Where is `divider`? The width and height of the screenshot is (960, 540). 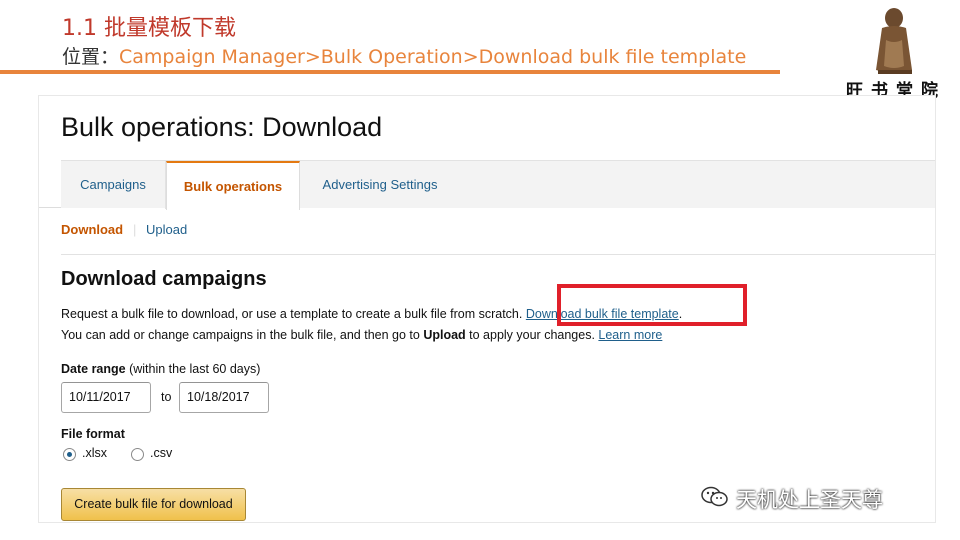
divider is located at coordinates (498, 254).